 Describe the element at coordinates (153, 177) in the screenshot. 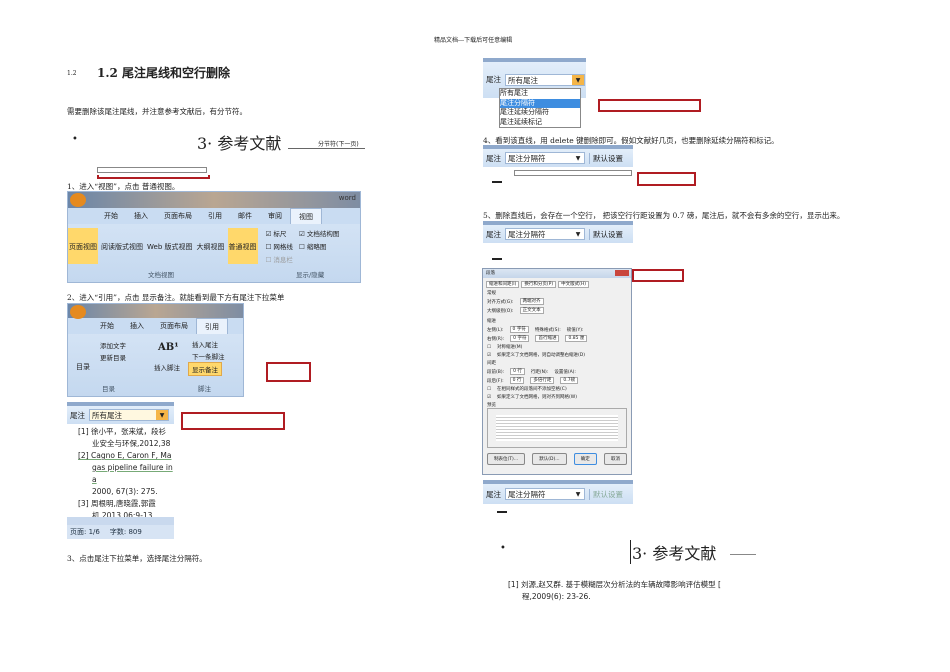

I see `red-highlight` at that location.